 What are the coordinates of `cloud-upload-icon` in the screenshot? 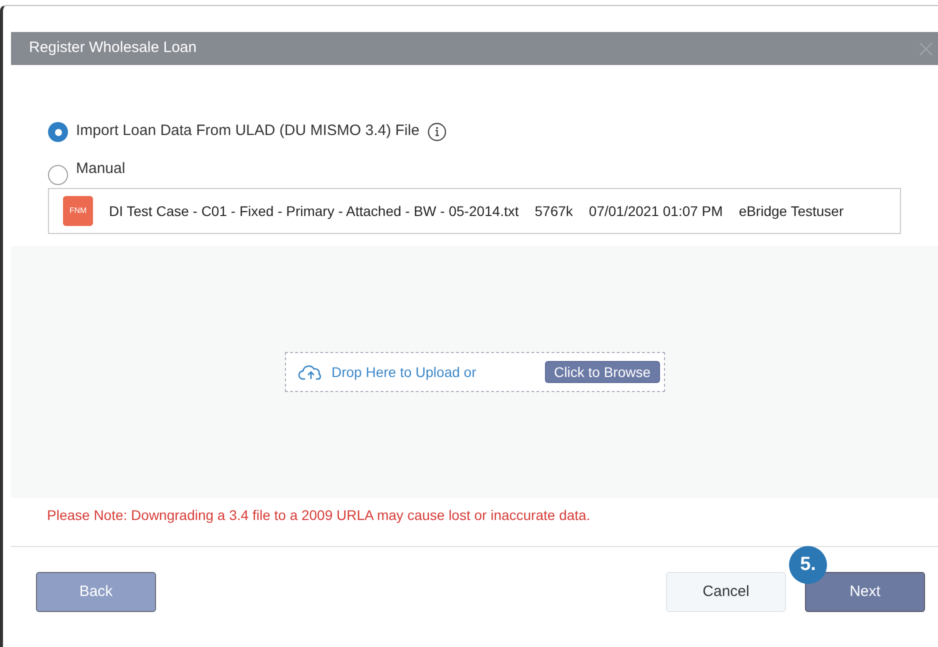 It's located at (311, 372).